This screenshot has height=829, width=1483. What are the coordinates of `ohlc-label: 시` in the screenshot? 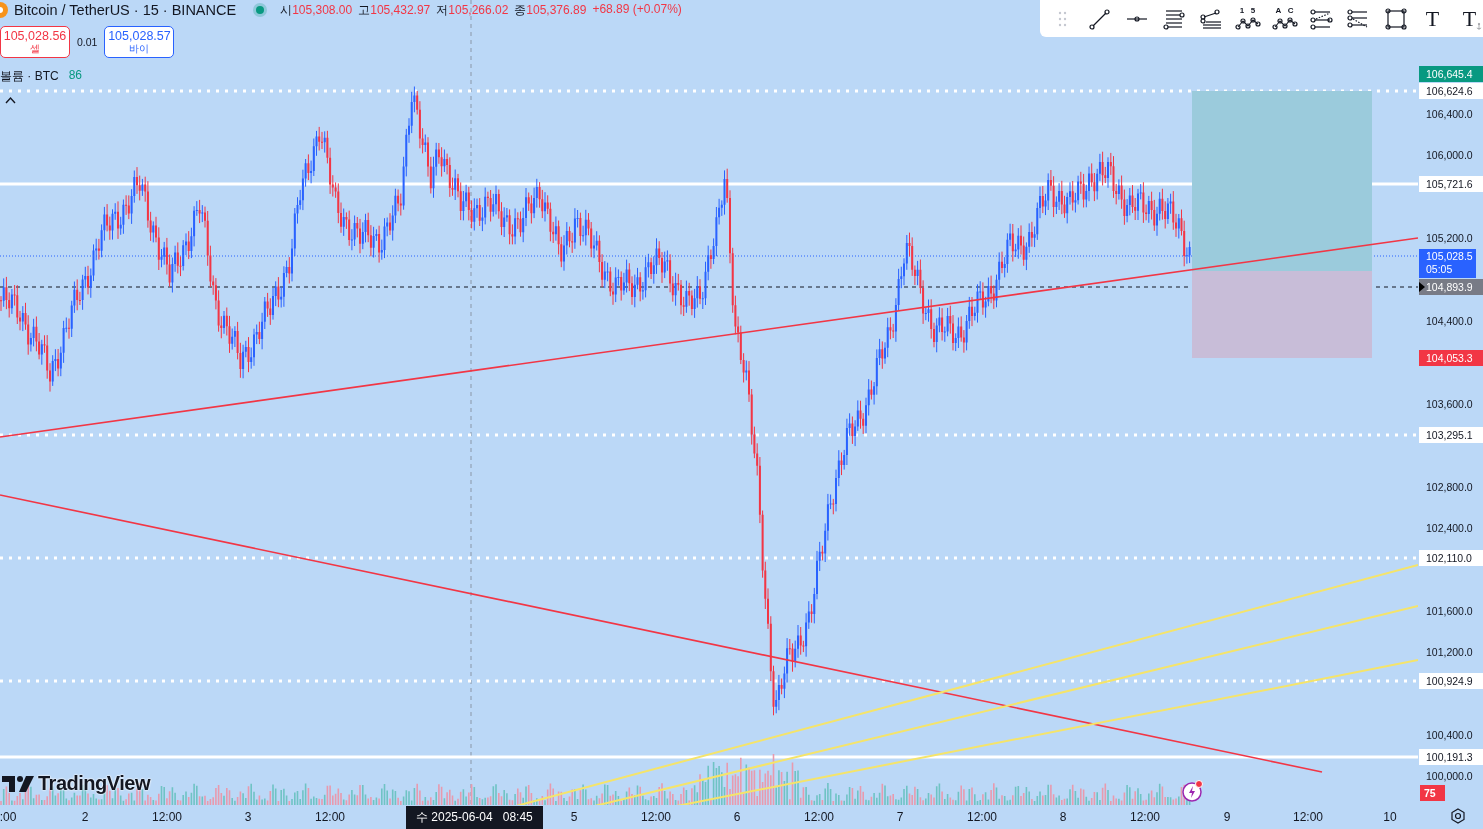 It's located at (286, 9).